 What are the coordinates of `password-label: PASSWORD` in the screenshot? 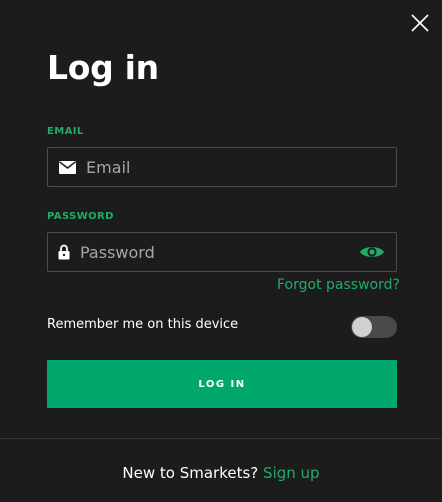 It's located at (80, 216).